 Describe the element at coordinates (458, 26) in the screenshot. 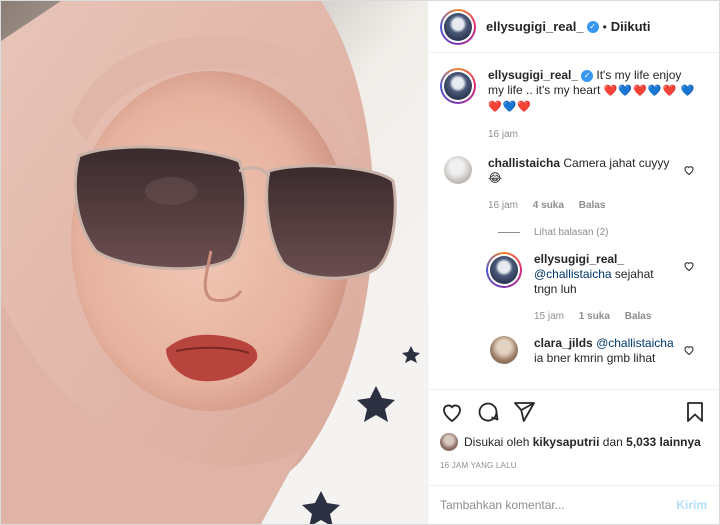

I see `author-avatar` at that location.